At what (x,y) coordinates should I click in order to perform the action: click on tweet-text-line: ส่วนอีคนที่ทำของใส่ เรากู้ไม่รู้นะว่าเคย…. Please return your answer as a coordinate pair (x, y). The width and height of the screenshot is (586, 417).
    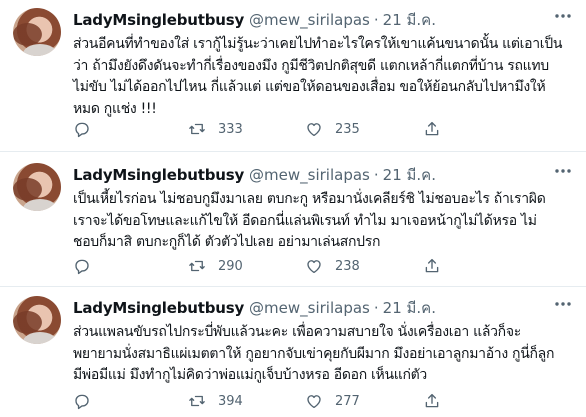
    Looking at the image, I should click on (318, 44).